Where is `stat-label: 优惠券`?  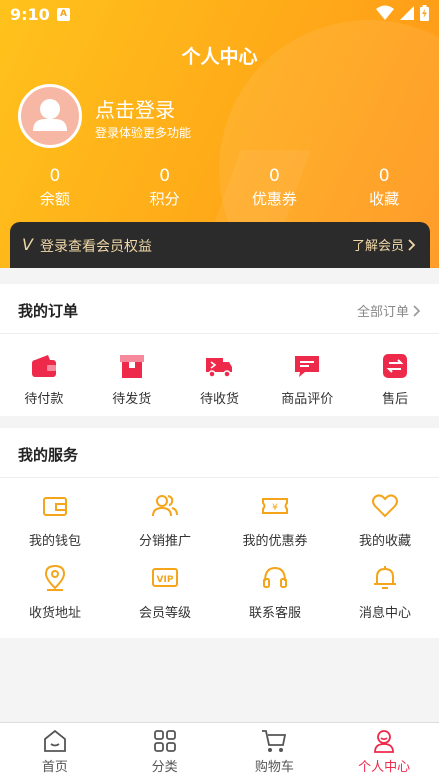 stat-label: 优惠券 is located at coordinates (274, 199).